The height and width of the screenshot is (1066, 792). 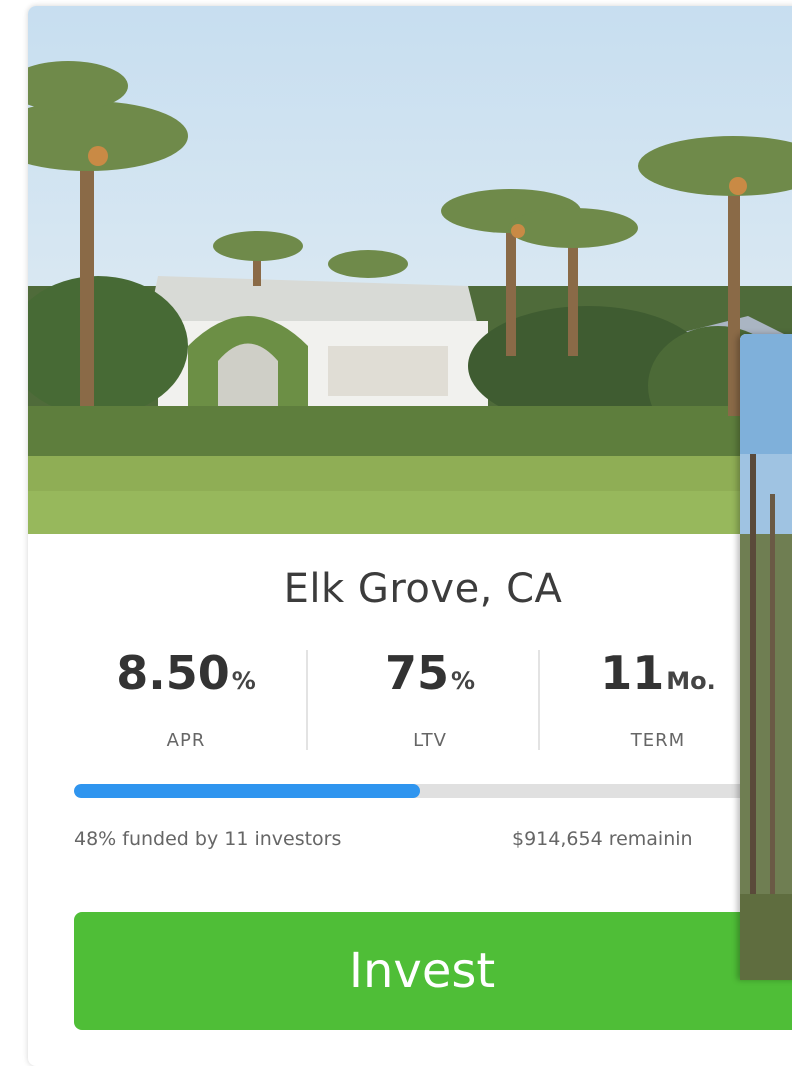 I want to click on remaining-text: $914,654 remainin, so click(x=602, y=839).